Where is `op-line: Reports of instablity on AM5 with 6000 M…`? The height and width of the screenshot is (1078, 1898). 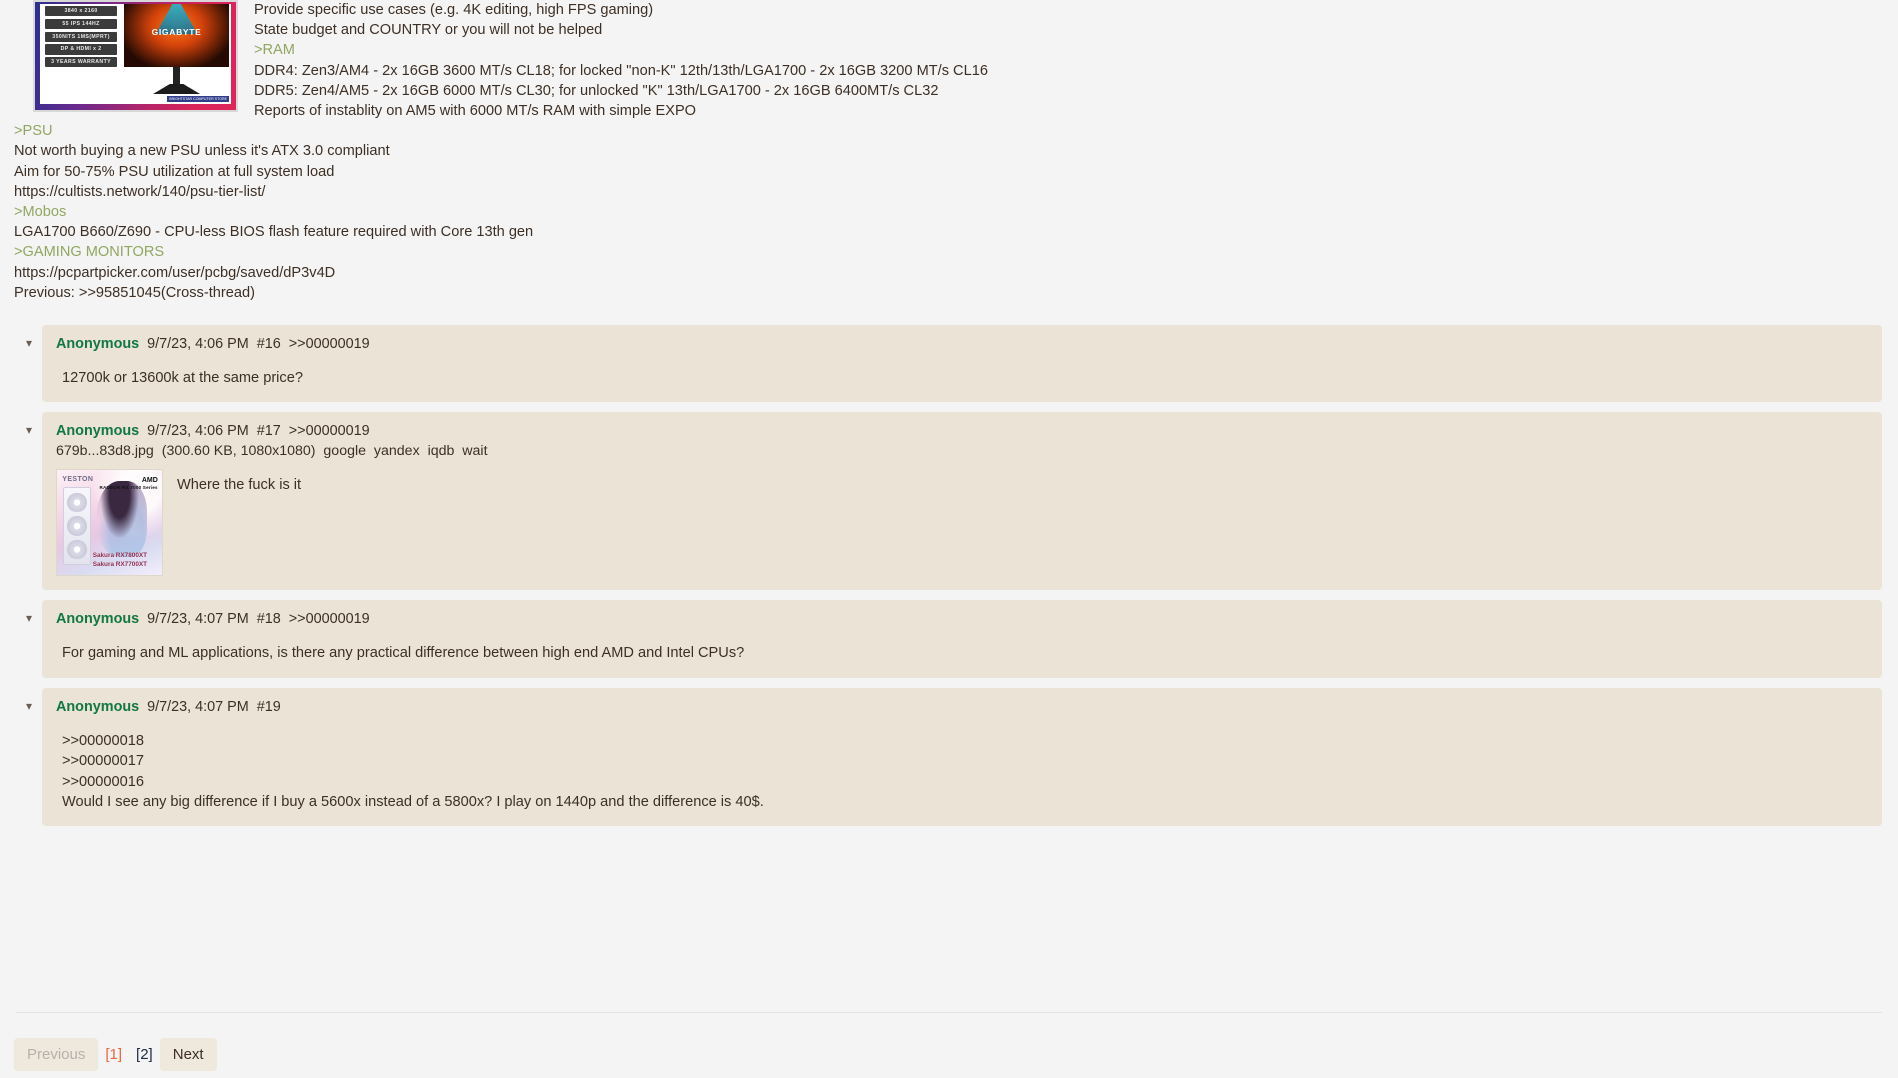 op-line: Reports of instablity on AM5 with 6000 M… is located at coordinates (475, 111).